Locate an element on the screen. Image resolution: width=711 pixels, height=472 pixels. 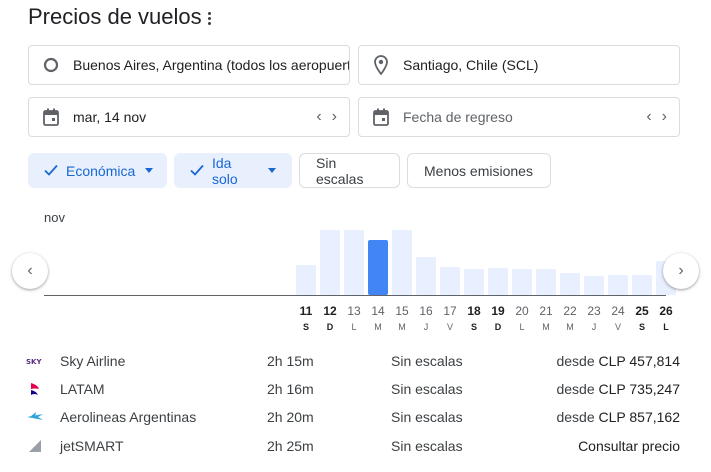
chart-next-button: › is located at coordinates (681, 271).